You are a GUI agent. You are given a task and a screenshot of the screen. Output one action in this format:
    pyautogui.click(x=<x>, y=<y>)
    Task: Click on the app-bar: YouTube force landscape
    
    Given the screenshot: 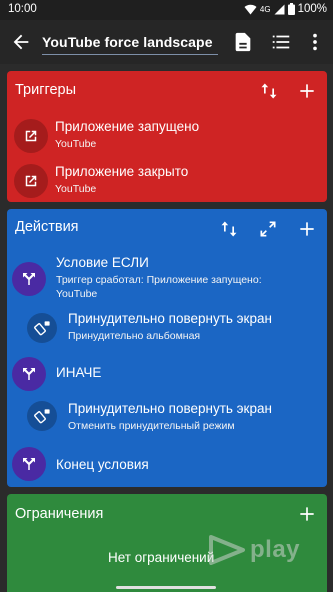 What is the action you would take?
    pyautogui.click(x=166, y=42)
    